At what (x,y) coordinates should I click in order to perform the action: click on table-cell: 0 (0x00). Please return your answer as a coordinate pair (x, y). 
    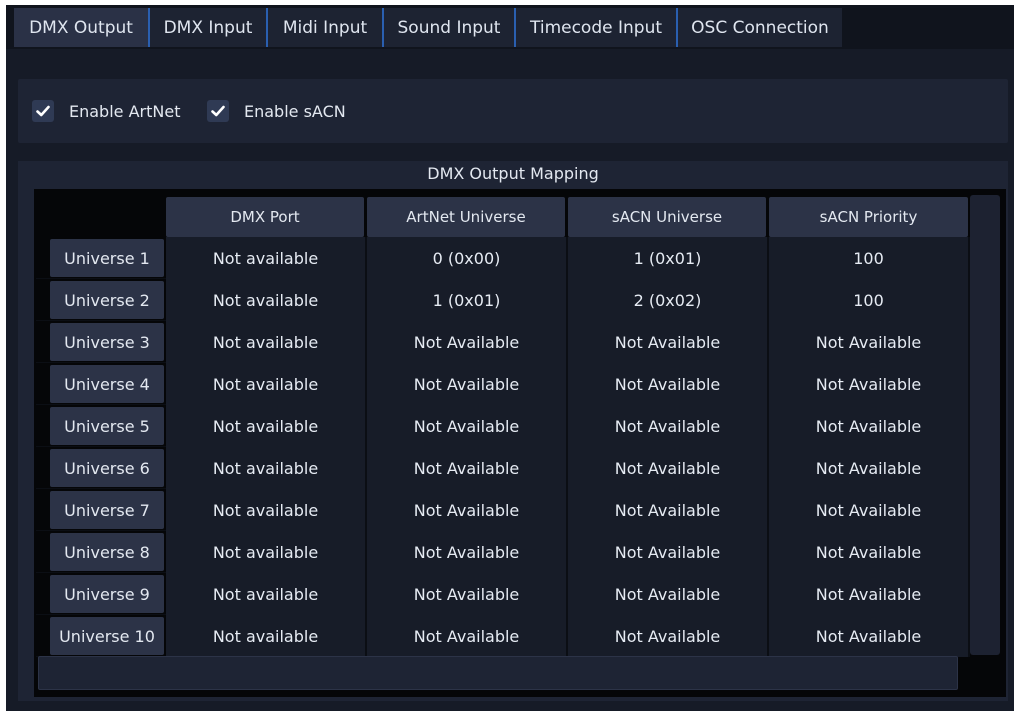
    Looking at the image, I should click on (467, 258).